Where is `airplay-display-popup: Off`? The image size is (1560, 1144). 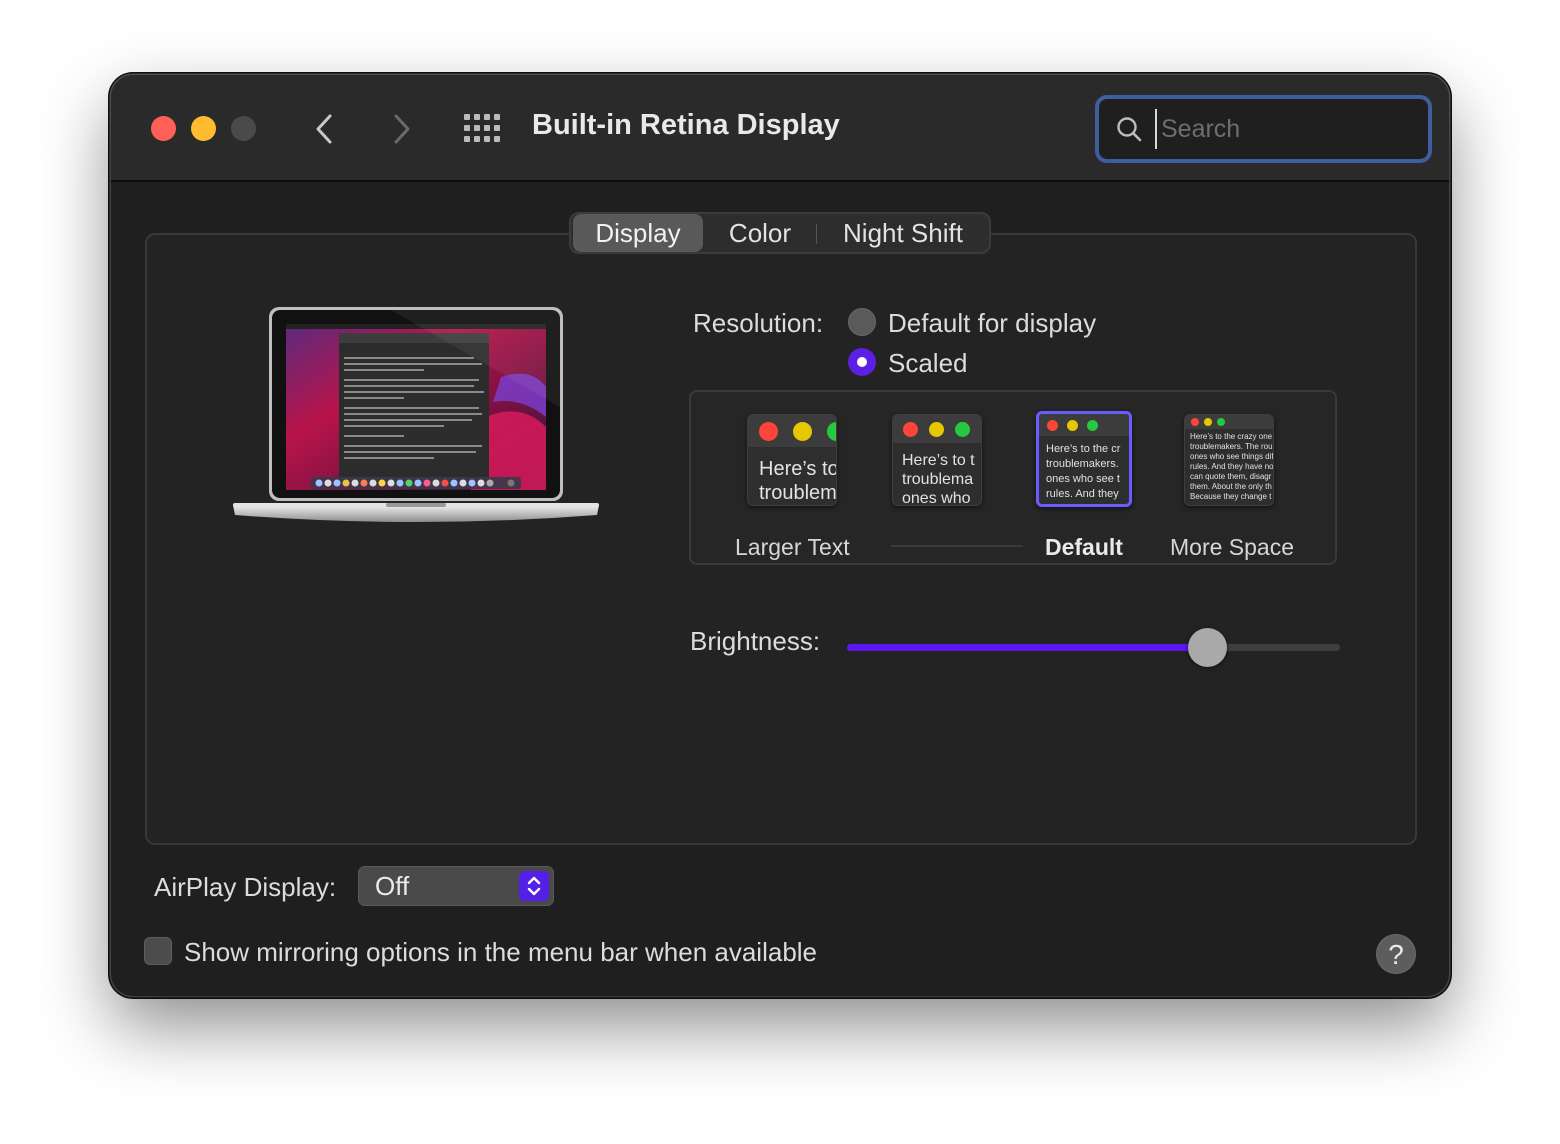 airplay-display-popup: Off is located at coordinates (456, 886).